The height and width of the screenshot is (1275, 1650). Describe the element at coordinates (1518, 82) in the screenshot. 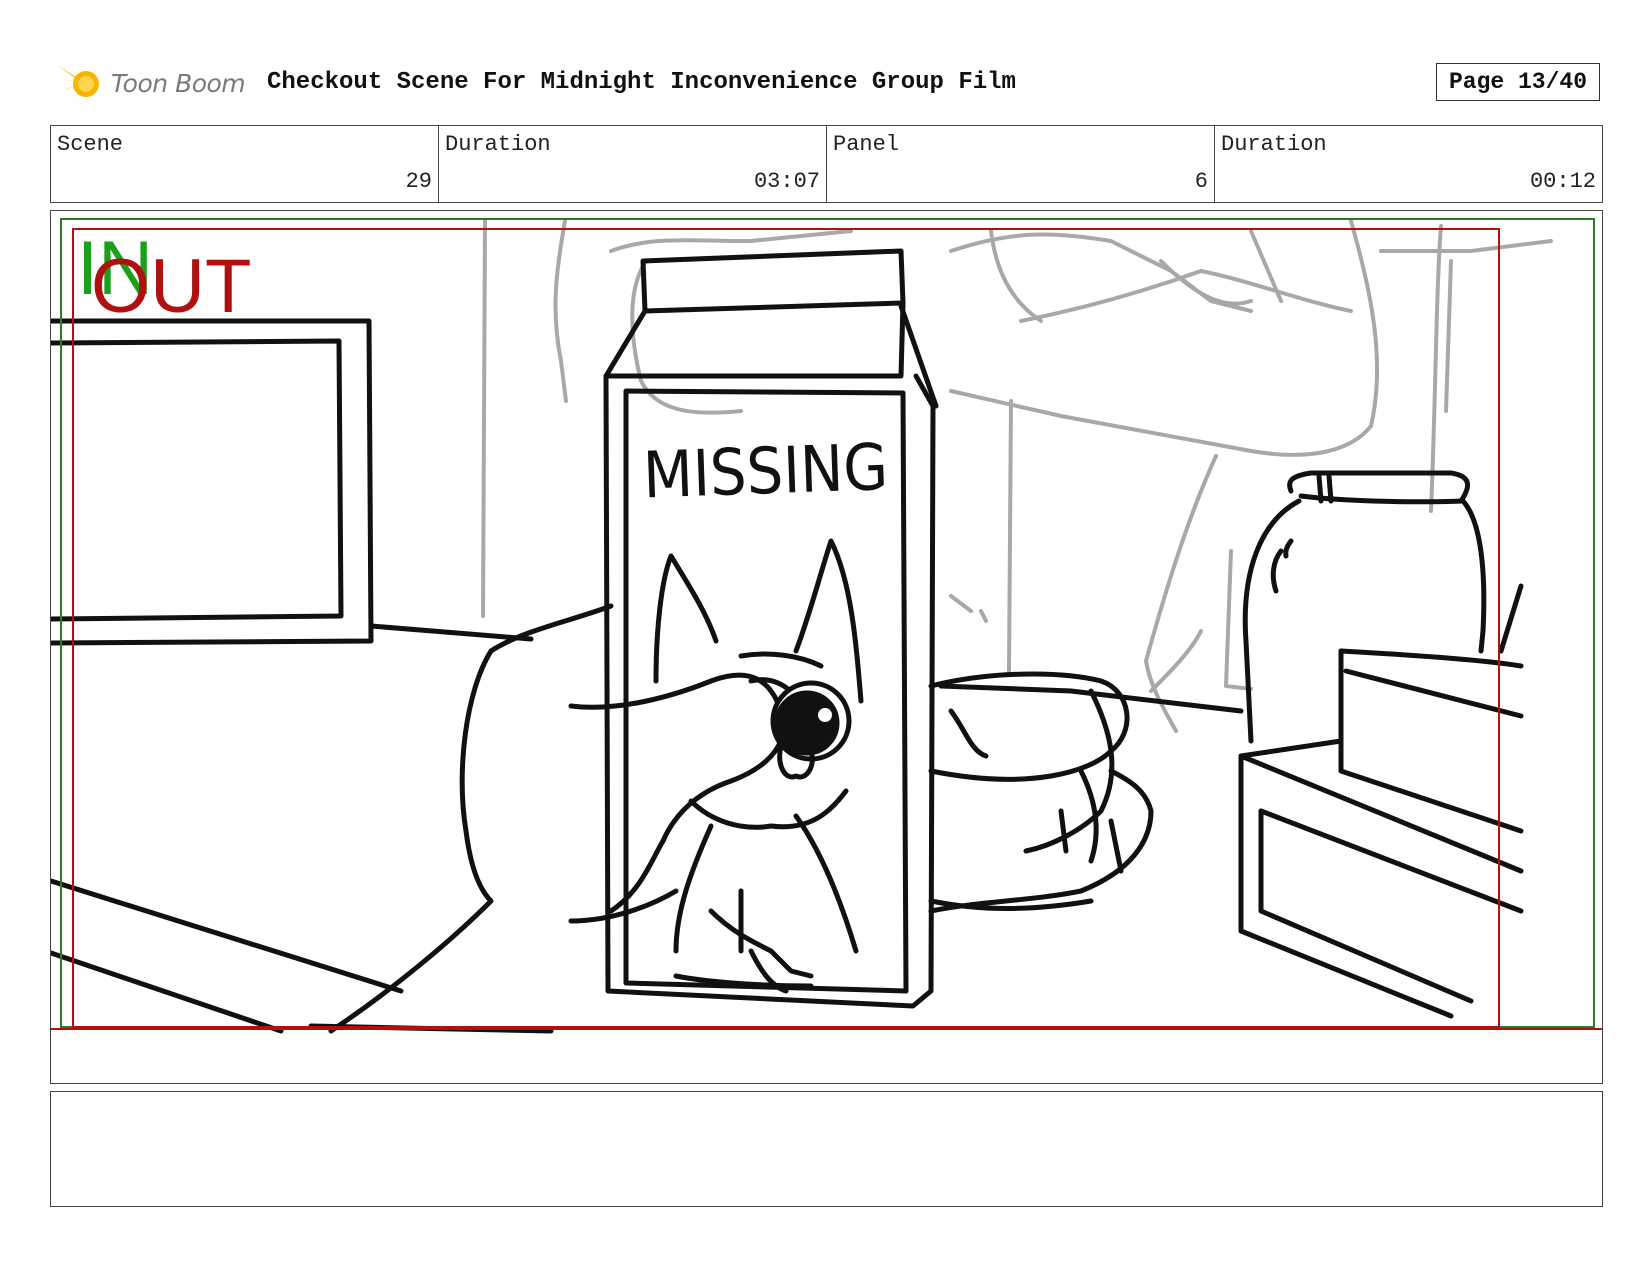

I see `page-number: Page 13/40` at that location.